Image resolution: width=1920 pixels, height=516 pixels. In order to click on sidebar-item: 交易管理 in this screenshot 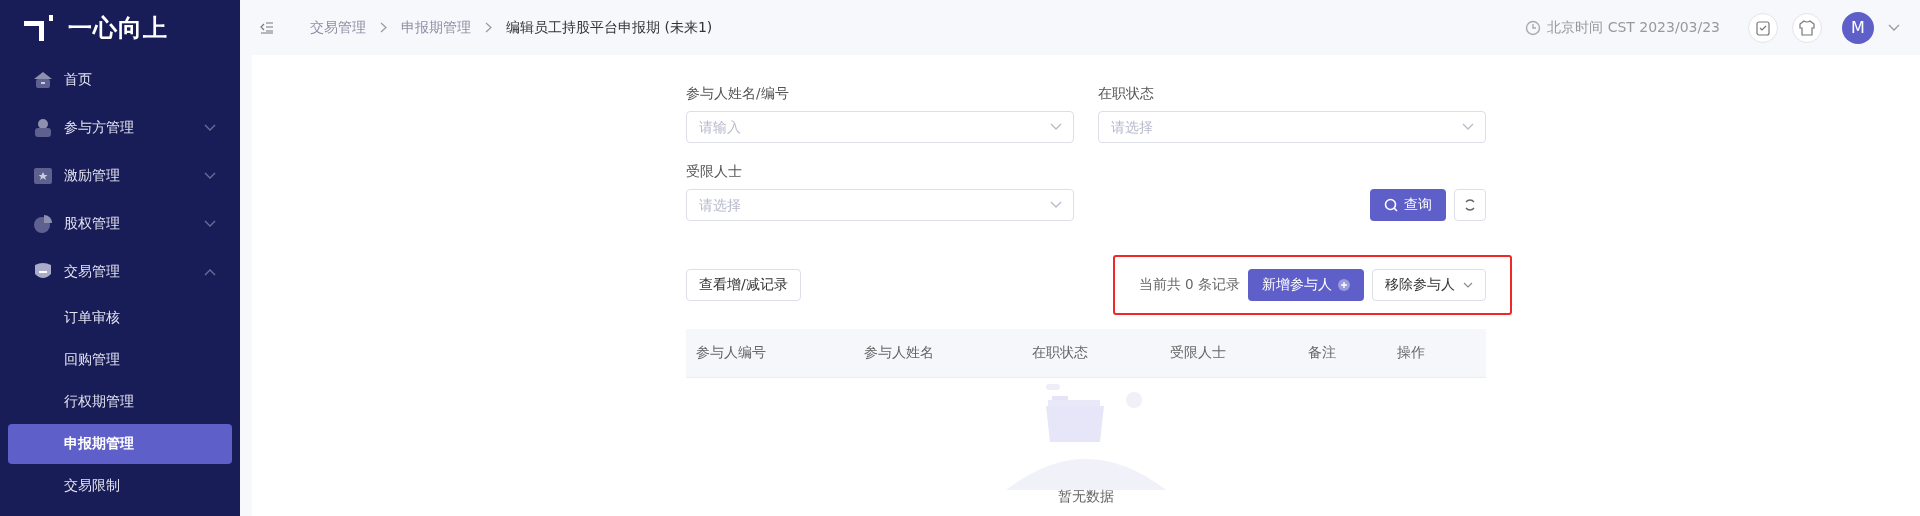, I will do `click(120, 272)`.